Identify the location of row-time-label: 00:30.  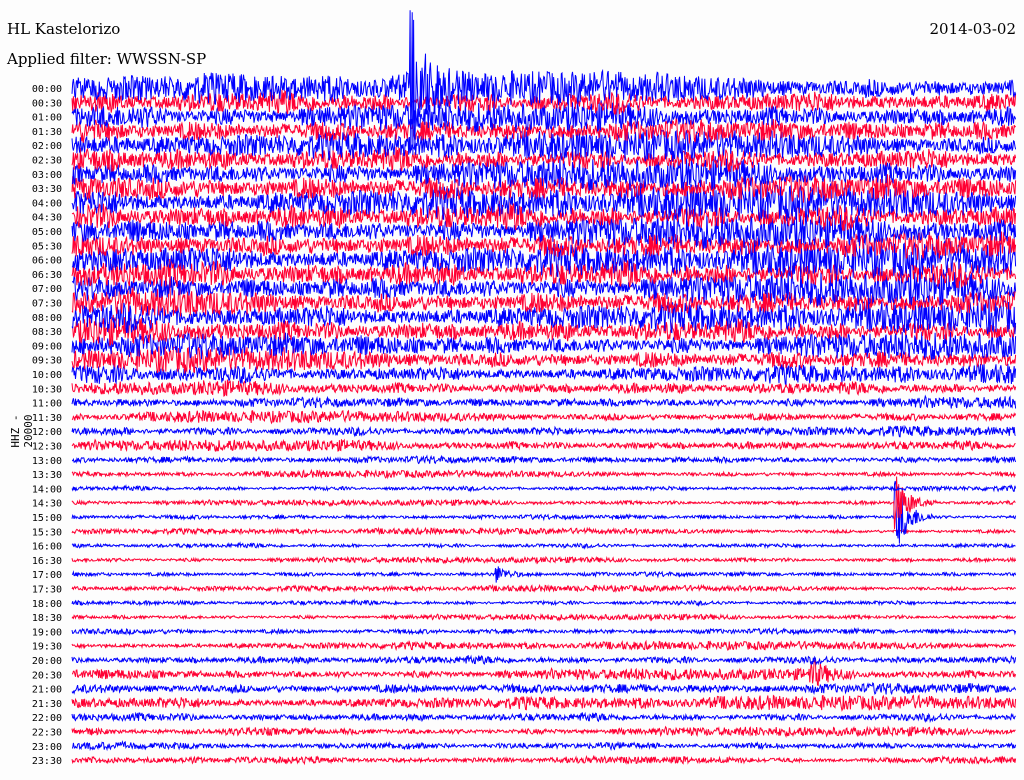
(47, 103).